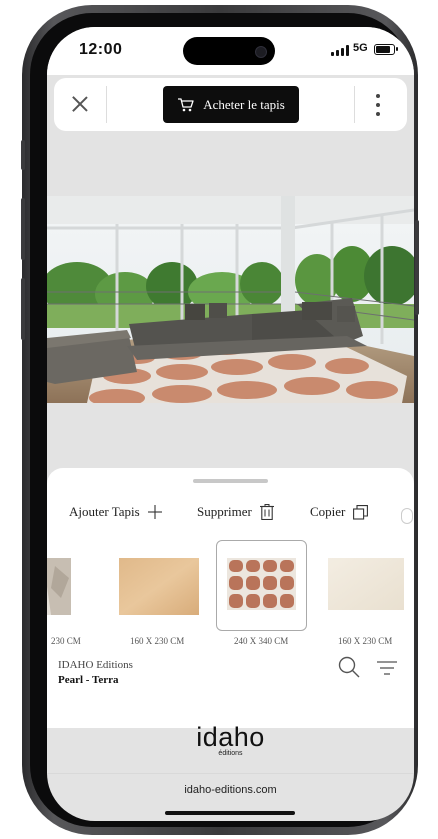 The image size is (438, 839). I want to click on buy-rug-button: Acheter le tapis, so click(231, 104).